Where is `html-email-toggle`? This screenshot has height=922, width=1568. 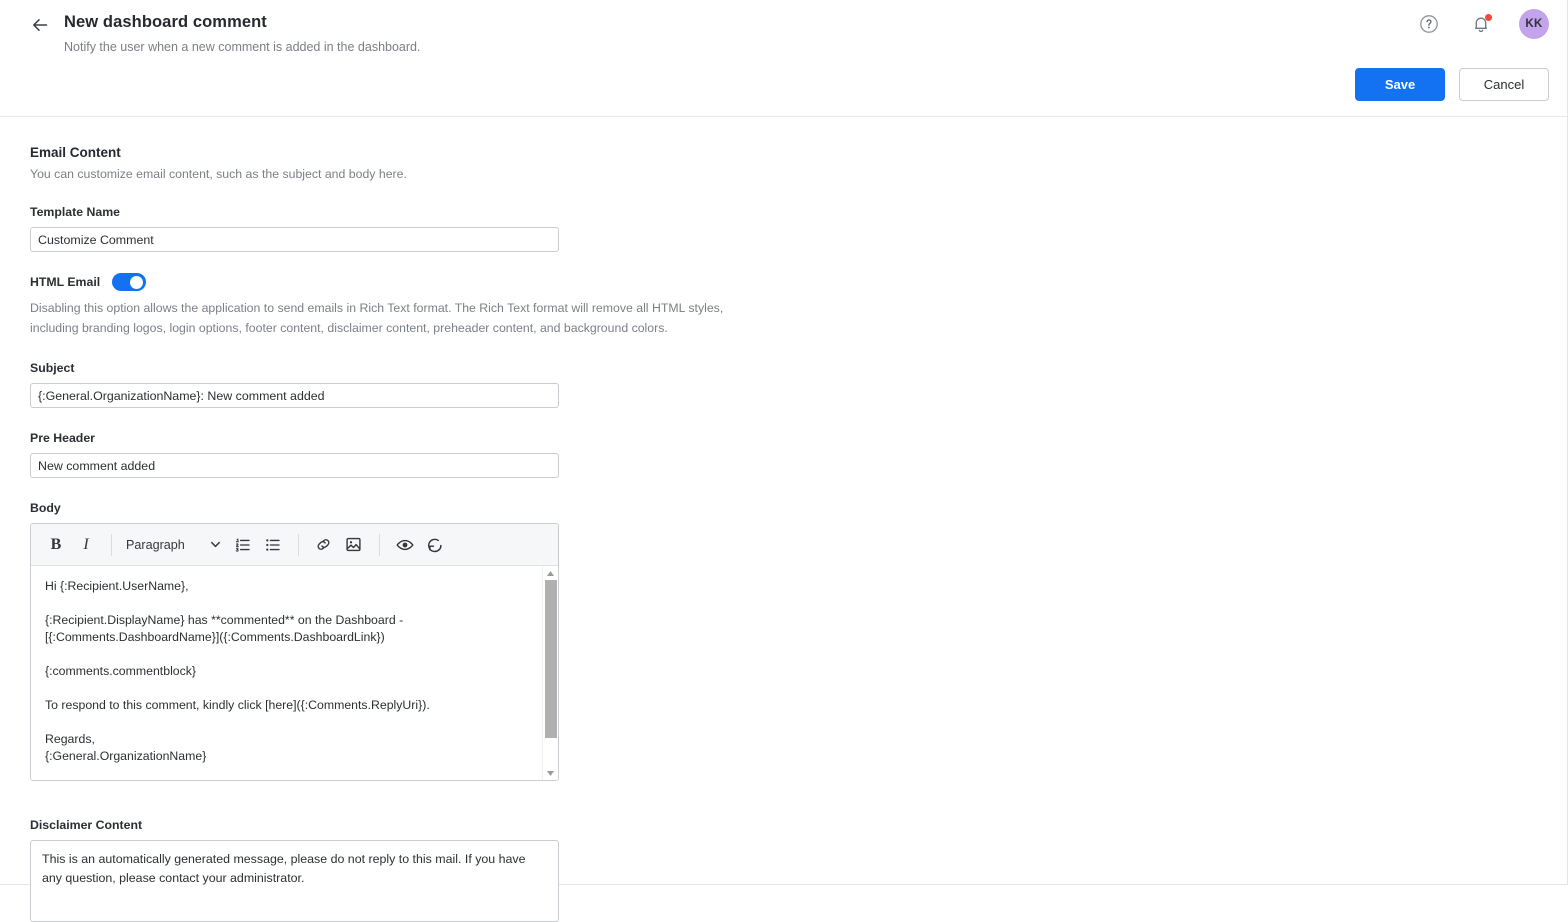 html-email-toggle is located at coordinates (129, 282).